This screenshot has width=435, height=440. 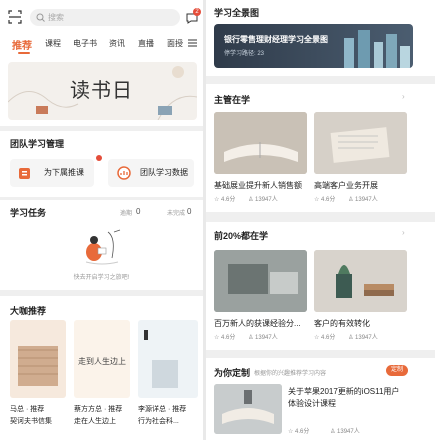 I want to click on manager-course-1-name: 基础展业提升新人销售额, so click(x=258, y=185).